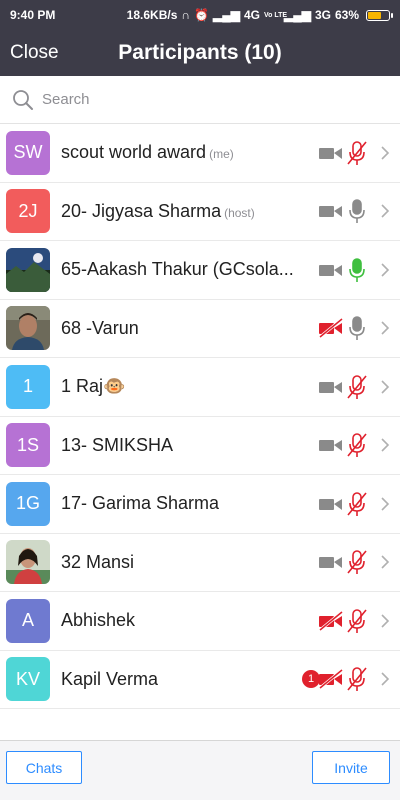  I want to click on participant-name: 13- SMIKSHA, so click(117, 445).